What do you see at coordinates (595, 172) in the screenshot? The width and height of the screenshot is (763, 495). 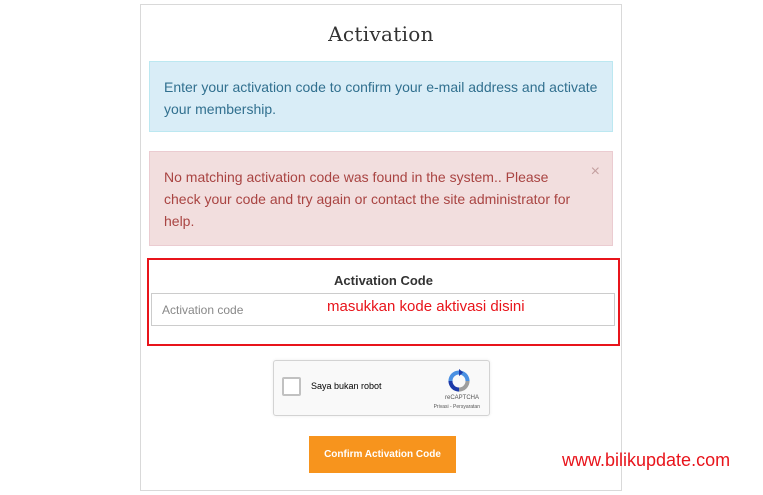 I see `close-icon: ×` at bounding box center [595, 172].